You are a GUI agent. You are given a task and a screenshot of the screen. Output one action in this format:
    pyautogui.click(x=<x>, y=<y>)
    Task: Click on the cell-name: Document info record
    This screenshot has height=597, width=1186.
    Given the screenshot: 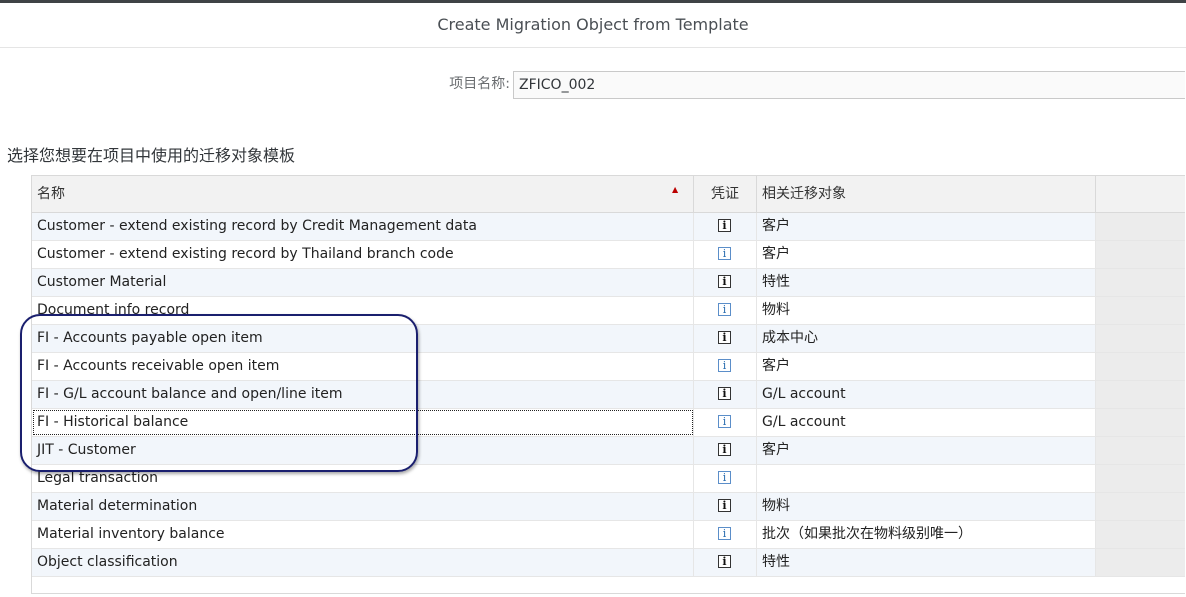 What is the action you would take?
    pyautogui.click(x=363, y=310)
    